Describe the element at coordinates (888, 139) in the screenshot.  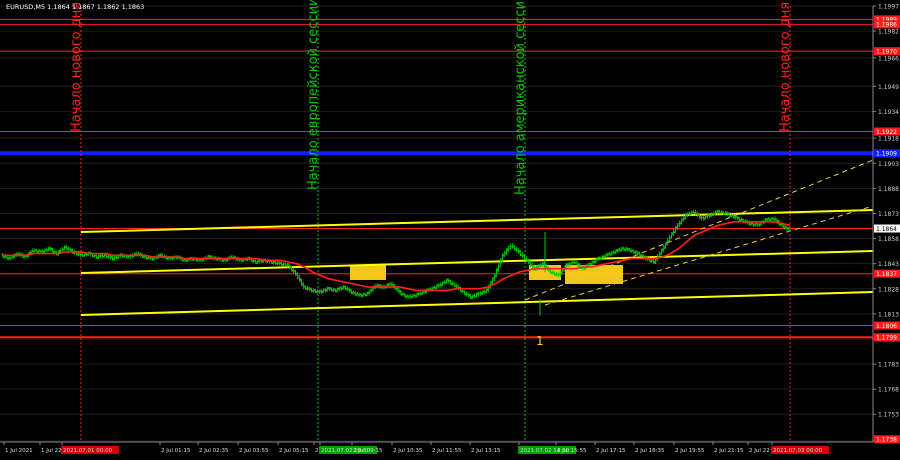
I see `y-tick-label: 1.1918` at that location.